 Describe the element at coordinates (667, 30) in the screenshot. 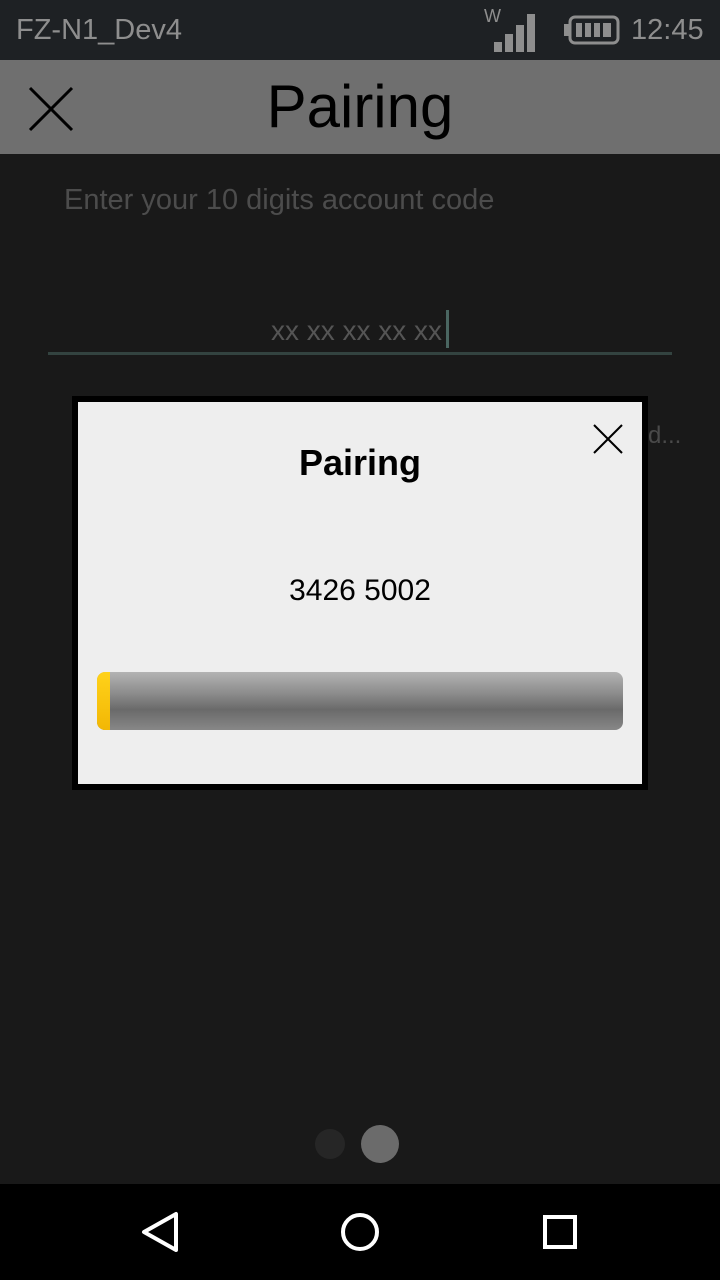

I see `status-time: 12:45` at that location.